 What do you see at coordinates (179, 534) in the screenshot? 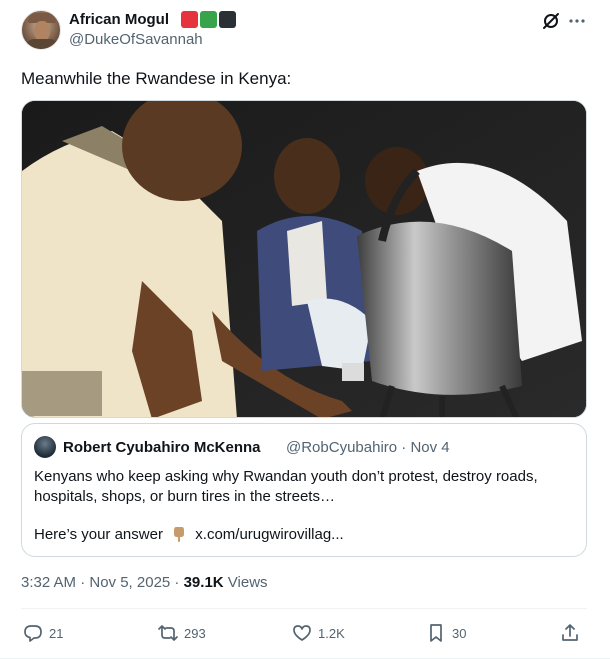
I see `backhand-index-pointing-down-icon` at bounding box center [179, 534].